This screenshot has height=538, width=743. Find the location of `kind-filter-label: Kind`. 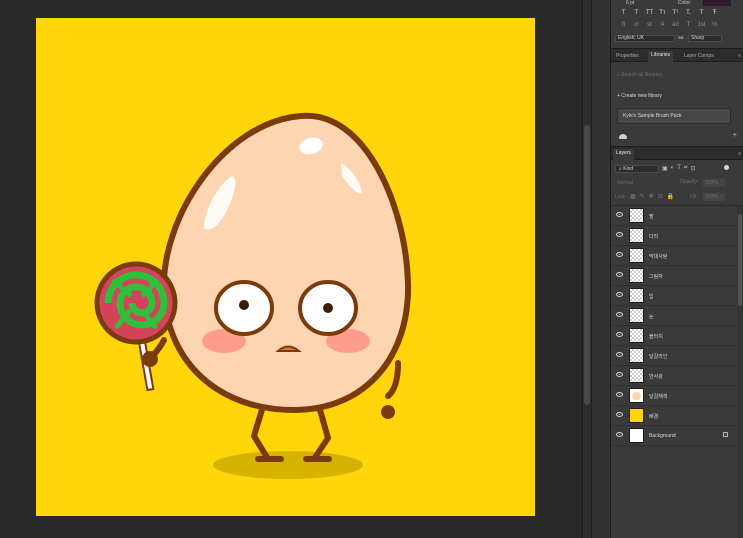

kind-filter-label: Kind is located at coordinates (628, 169).